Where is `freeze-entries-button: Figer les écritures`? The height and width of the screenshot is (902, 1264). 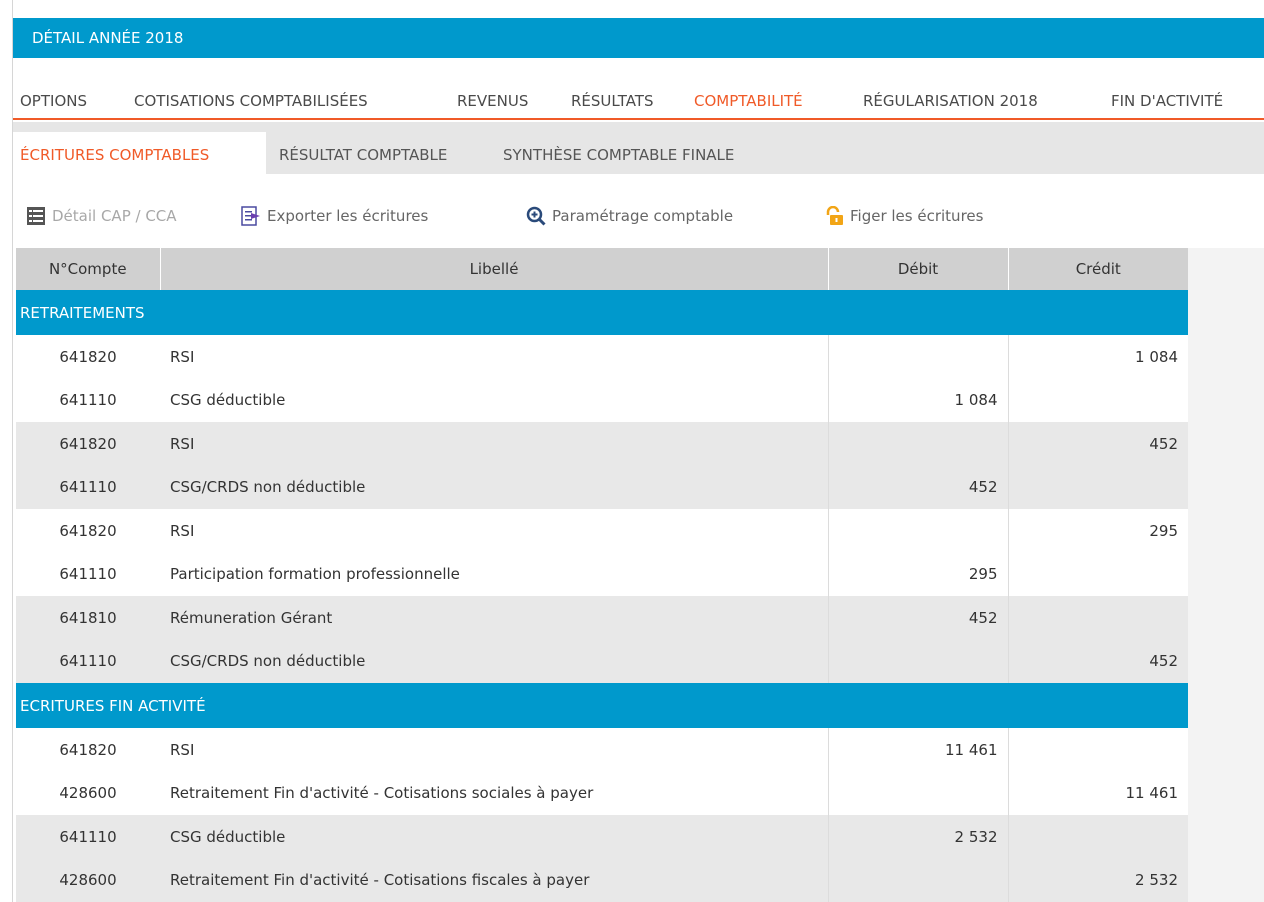
freeze-entries-button: Figer les écritures is located at coordinates (903, 216).